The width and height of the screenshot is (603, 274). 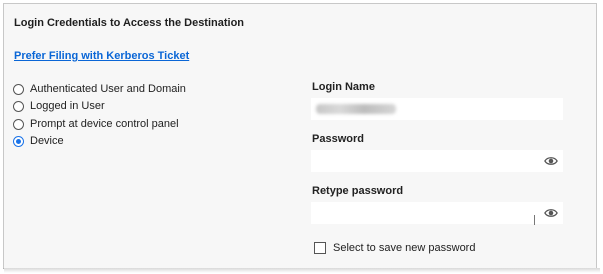 What do you see at coordinates (534, 220) in the screenshot?
I see `text-cursor` at bounding box center [534, 220].